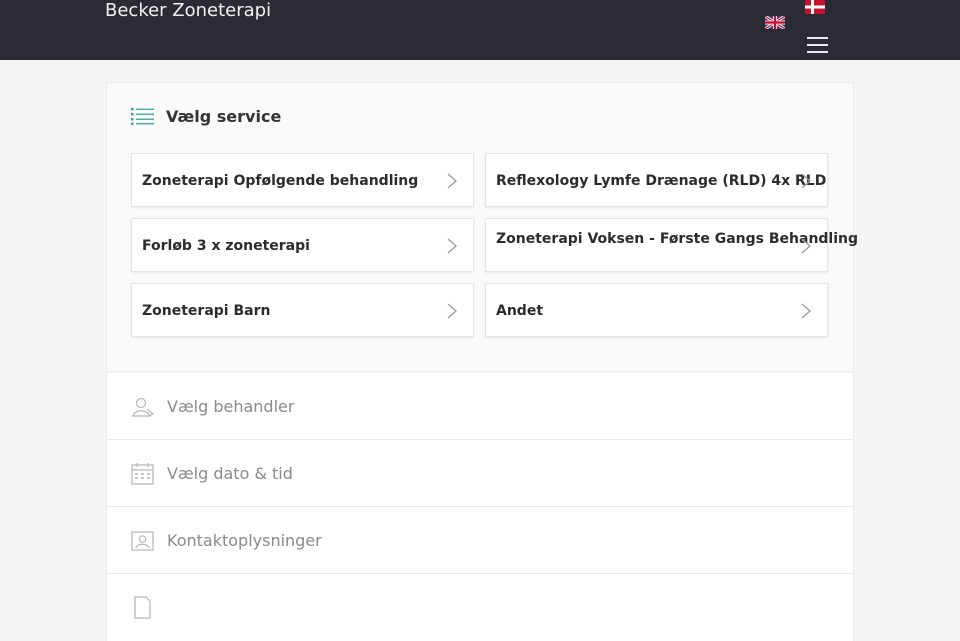 This screenshot has width=960, height=641. I want to click on service-option: Forløb 3 x zoneterapi, so click(302, 245).